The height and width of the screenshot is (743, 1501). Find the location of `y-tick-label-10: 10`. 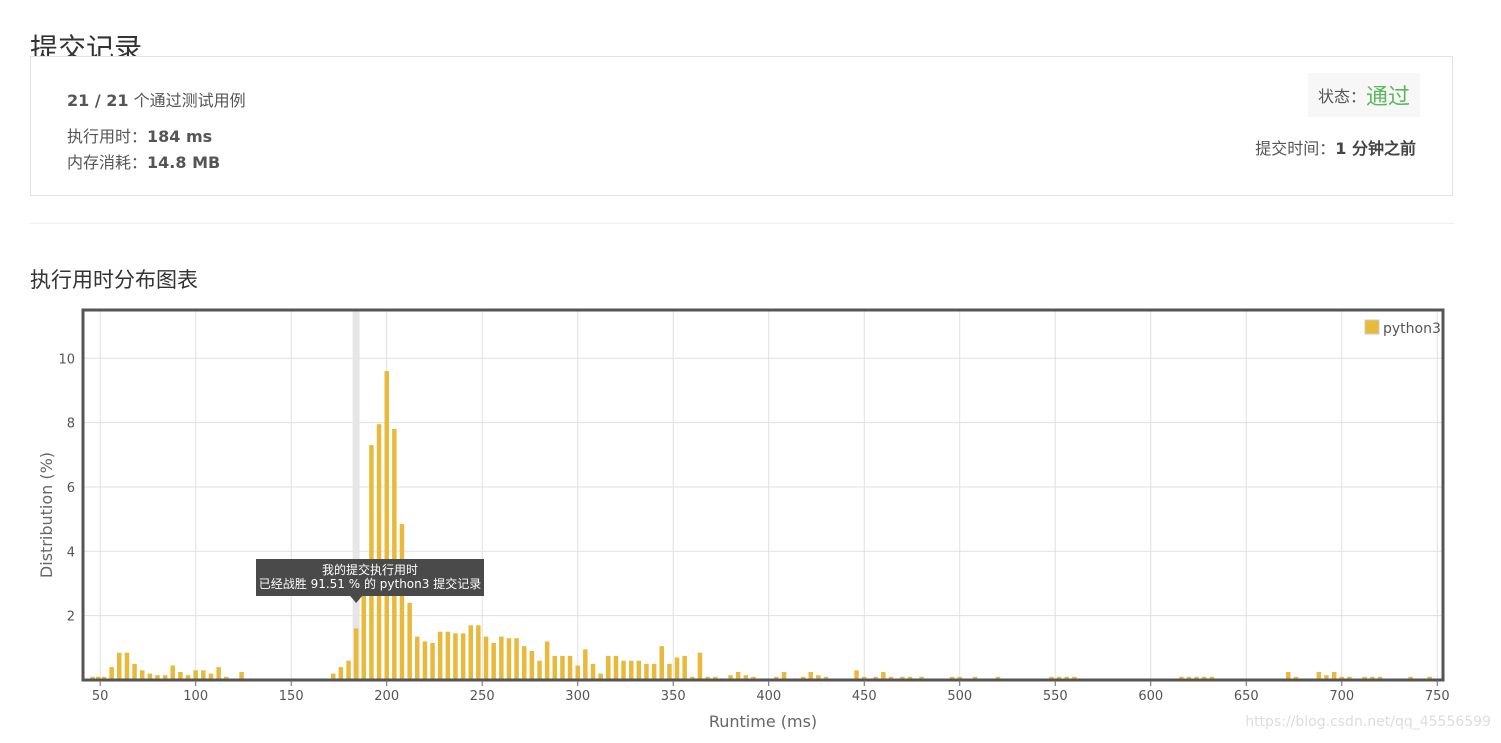

y-tick-label-10: 10 is located at coordinates (66, 359).